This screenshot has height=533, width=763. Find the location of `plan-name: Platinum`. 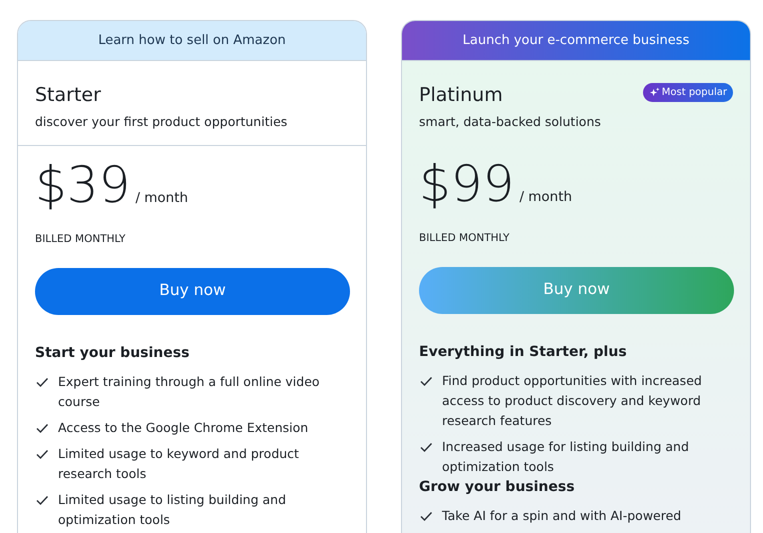

plan-name: Platinum is located at coordinates (461, 95).